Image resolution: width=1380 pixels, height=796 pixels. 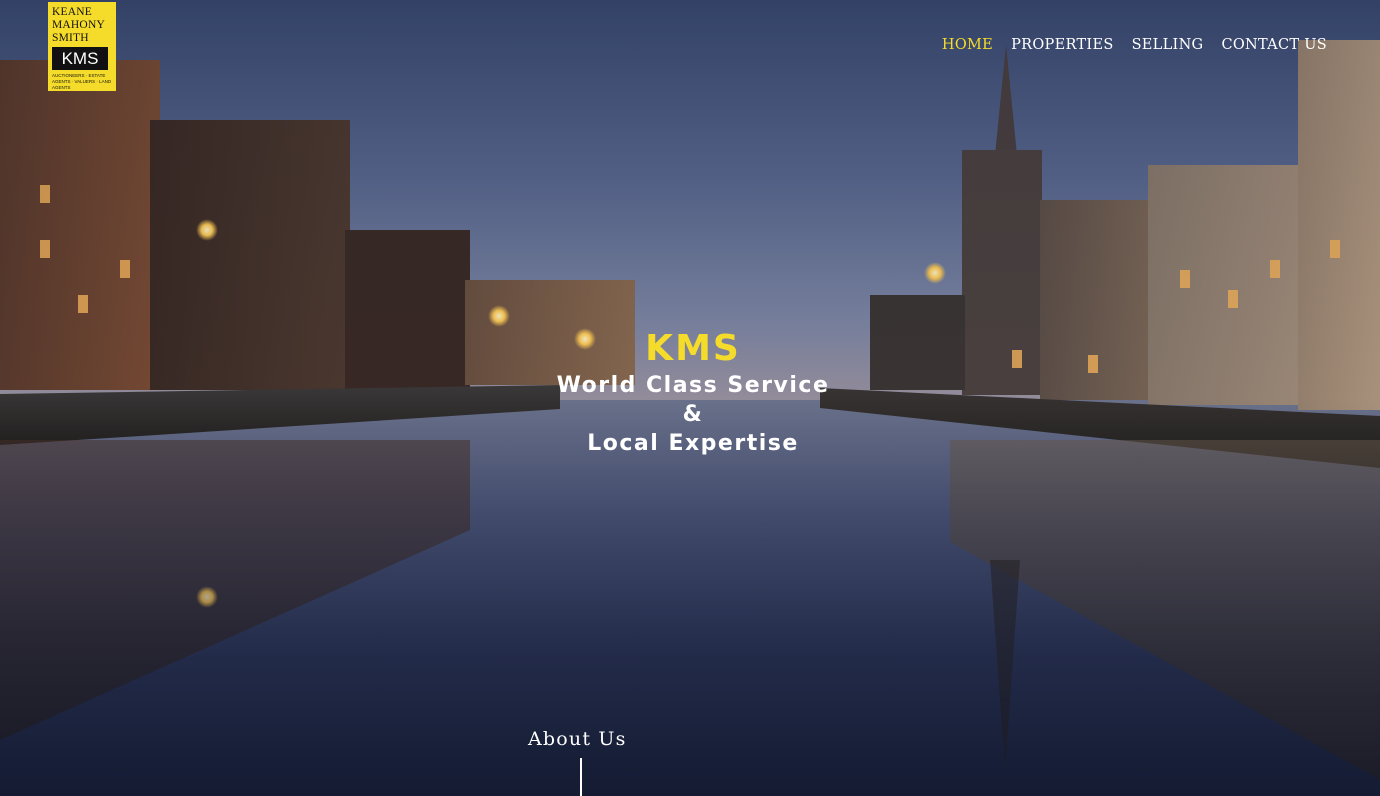 What do you see at coordinates (1168, 45) in the screenshot?
I see `nav-selling: SELLING` at bounding box center [1168, 45].